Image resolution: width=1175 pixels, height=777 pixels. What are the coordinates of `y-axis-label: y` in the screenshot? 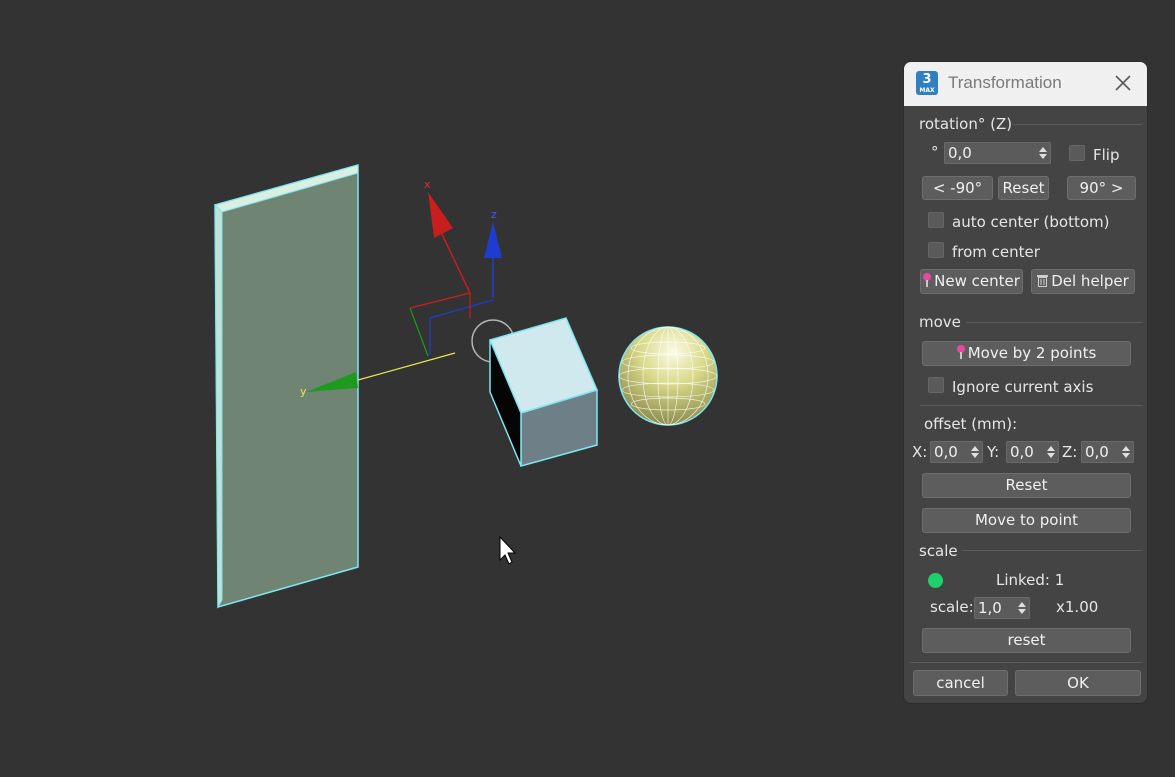 It's located at (303, 391).